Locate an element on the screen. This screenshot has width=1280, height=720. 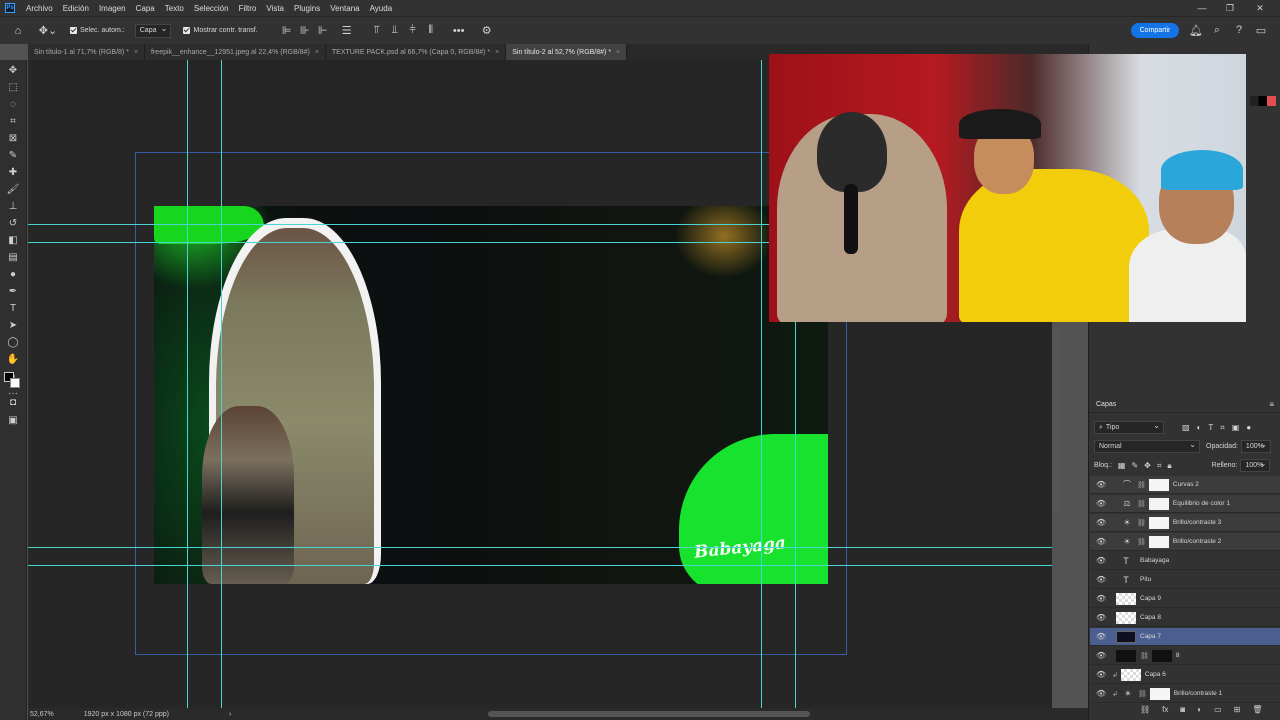
lock-transparency-icon: ▦ is located at coordinates (1122, 465).